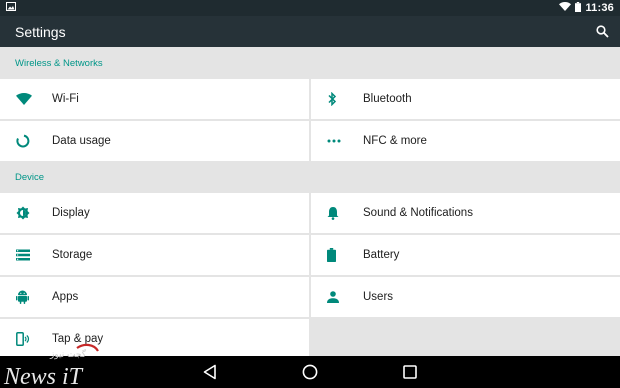 The height and width of the screenshot is (388, 620). I want to click on settings-item-battery: Battery, so click(465, 255).